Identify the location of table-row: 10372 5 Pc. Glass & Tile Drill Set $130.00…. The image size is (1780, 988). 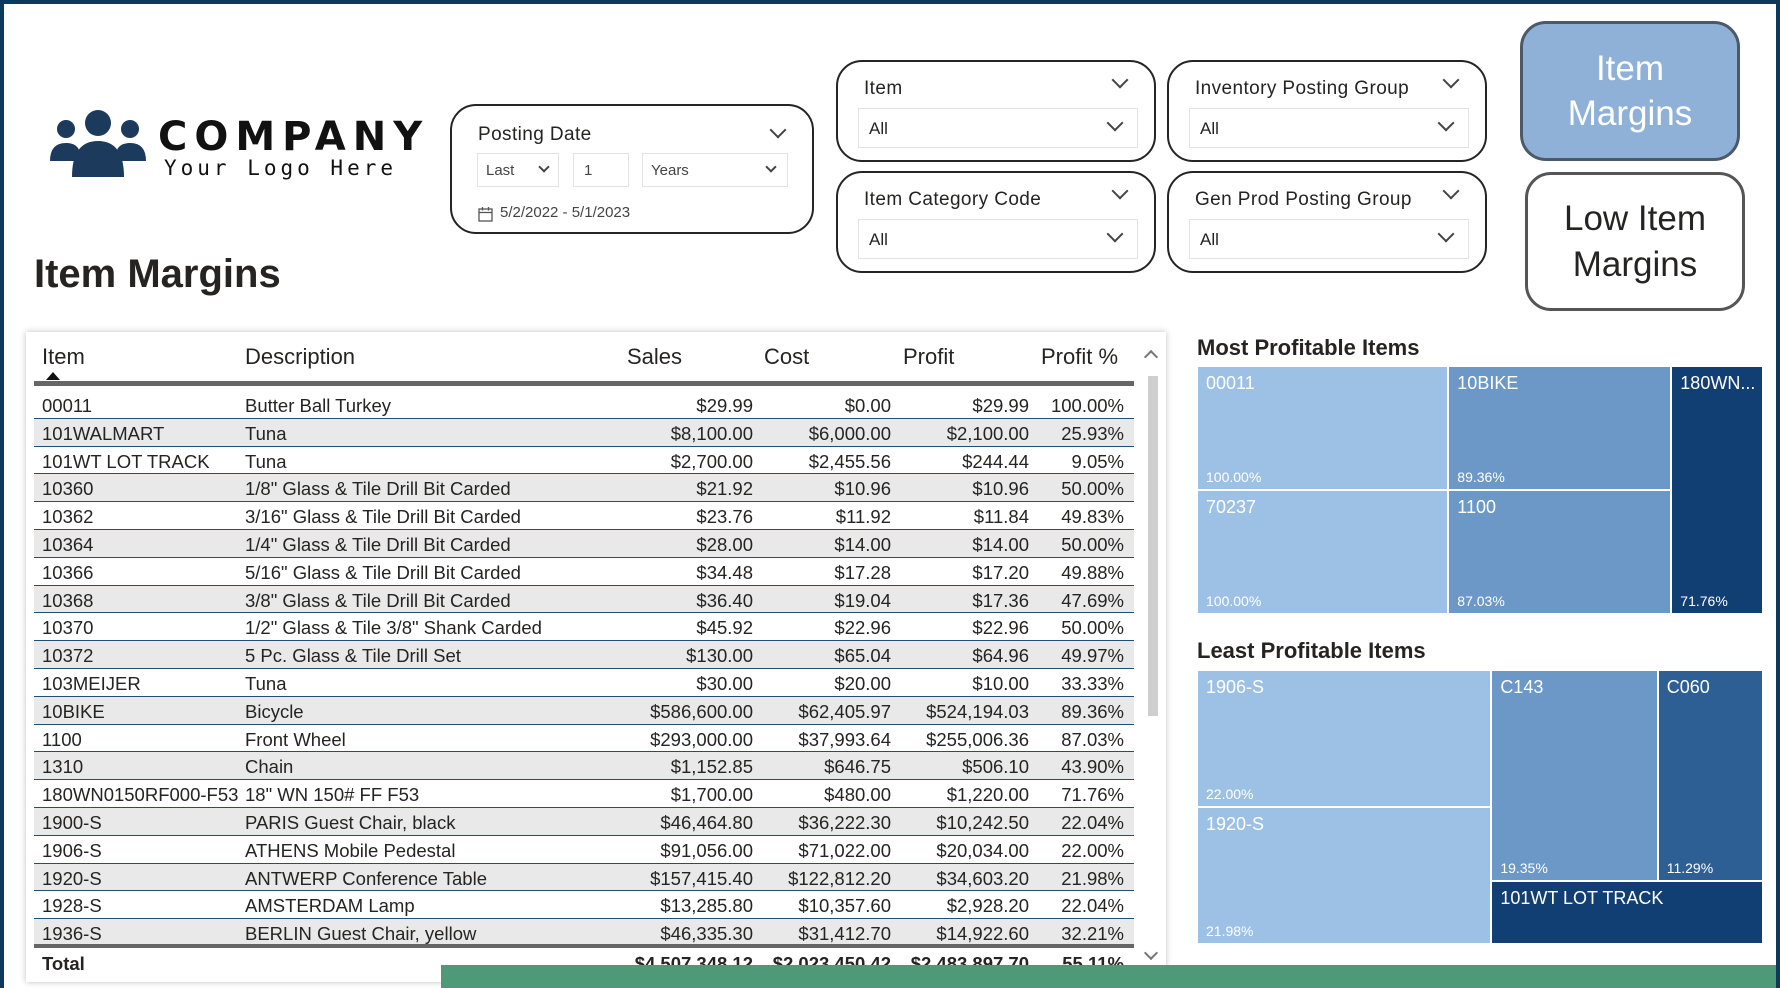
(584, 655).